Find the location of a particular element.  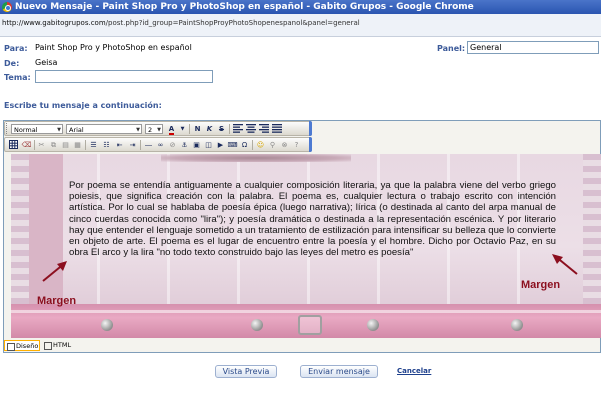

message-label: Escribe tu mensaje a continuación: is located at coordinates (83, 105).